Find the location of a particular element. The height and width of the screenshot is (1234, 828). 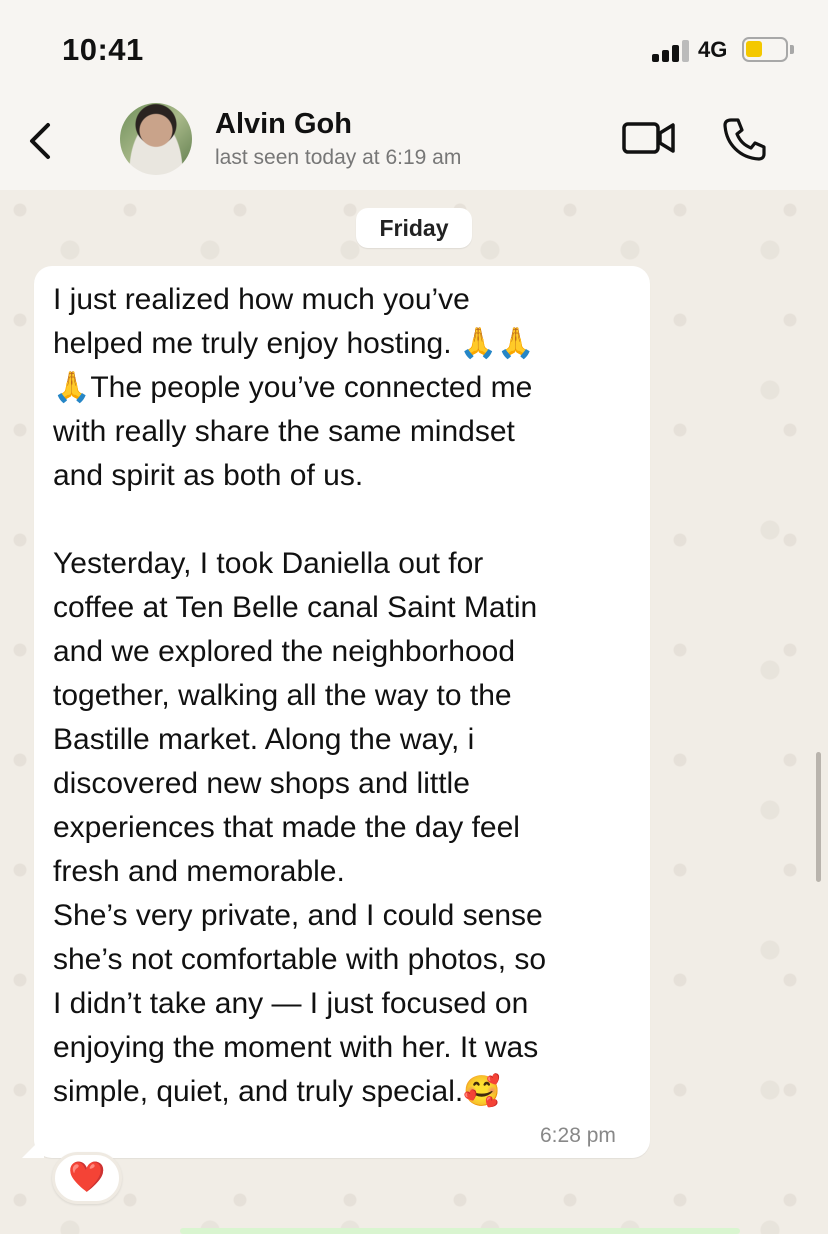

bubble-tail is located at coordinates (33, 1147).